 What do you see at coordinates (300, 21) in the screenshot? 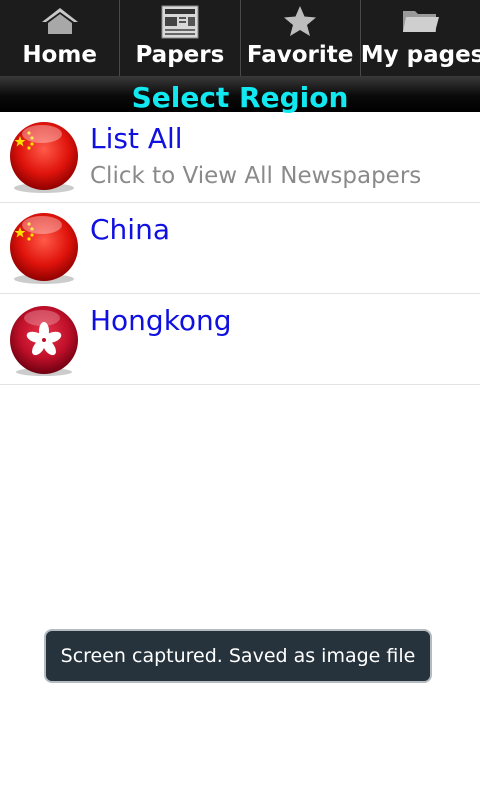
I see `star-icon` at bounding box center [300, 21].